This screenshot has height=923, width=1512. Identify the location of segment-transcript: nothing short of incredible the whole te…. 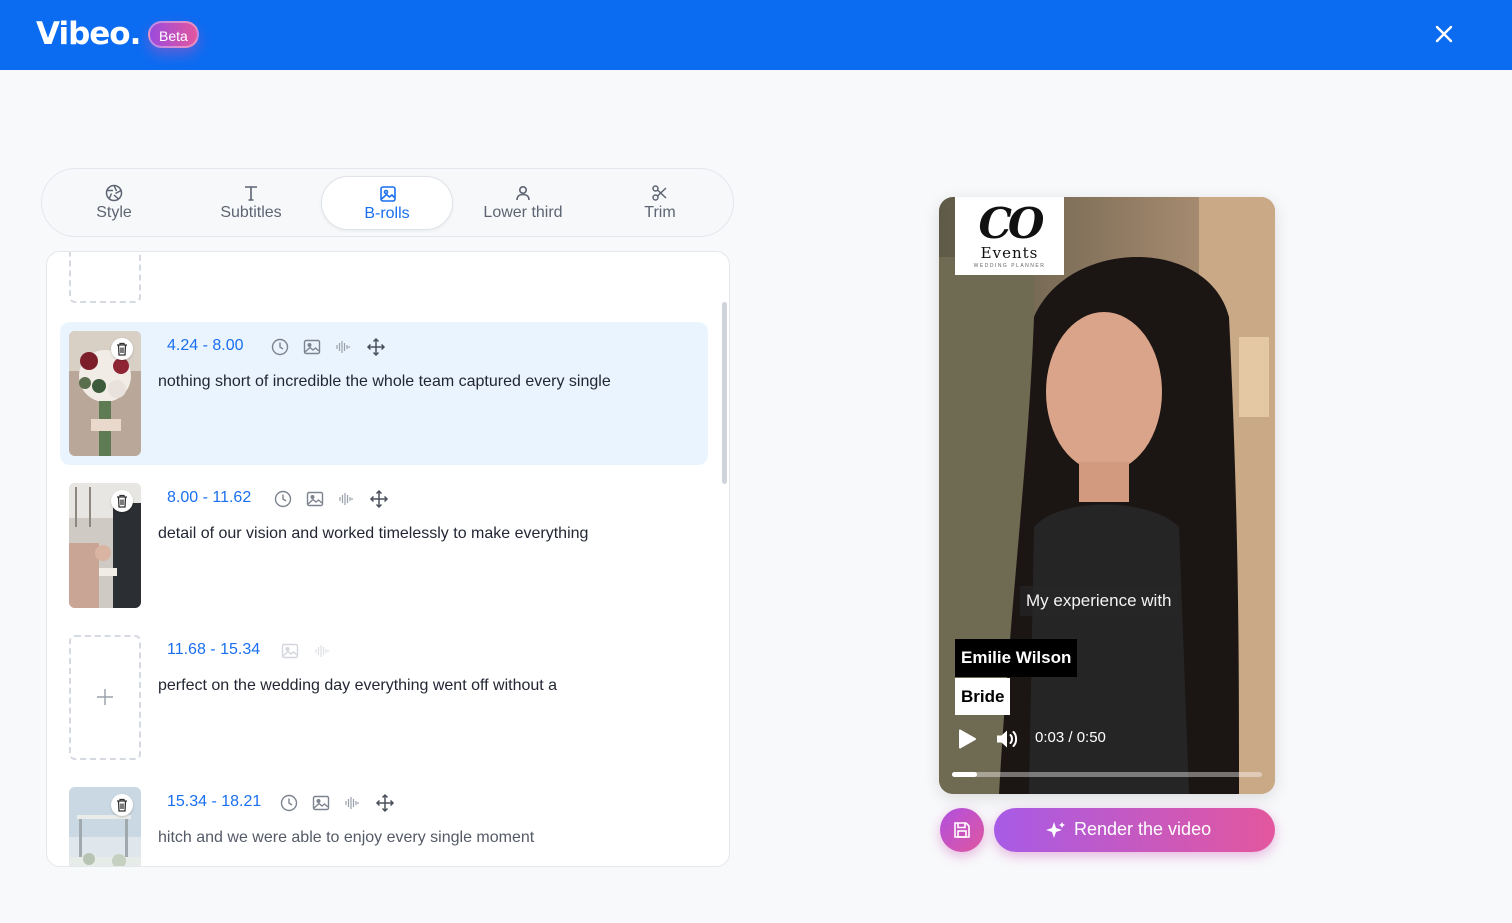
(384, 381).